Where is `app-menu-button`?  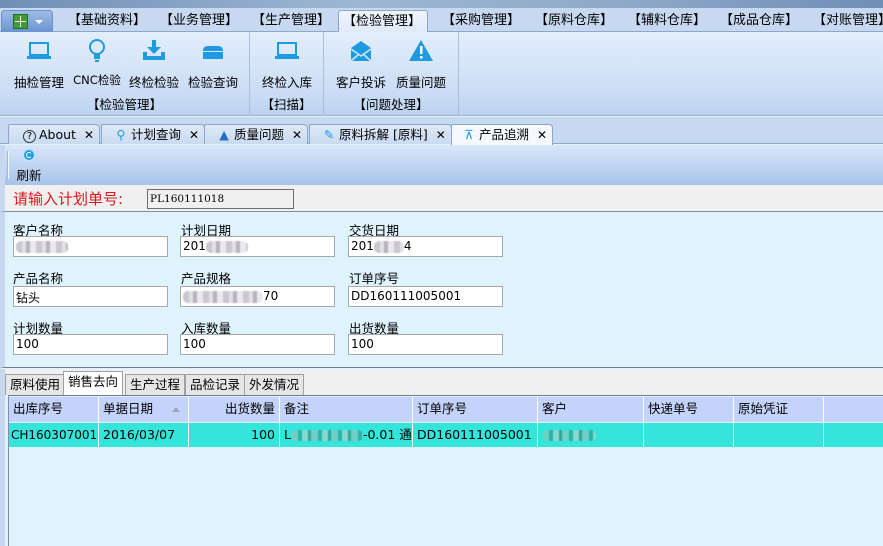 app-menu-button is located at coordinates (27, 21).